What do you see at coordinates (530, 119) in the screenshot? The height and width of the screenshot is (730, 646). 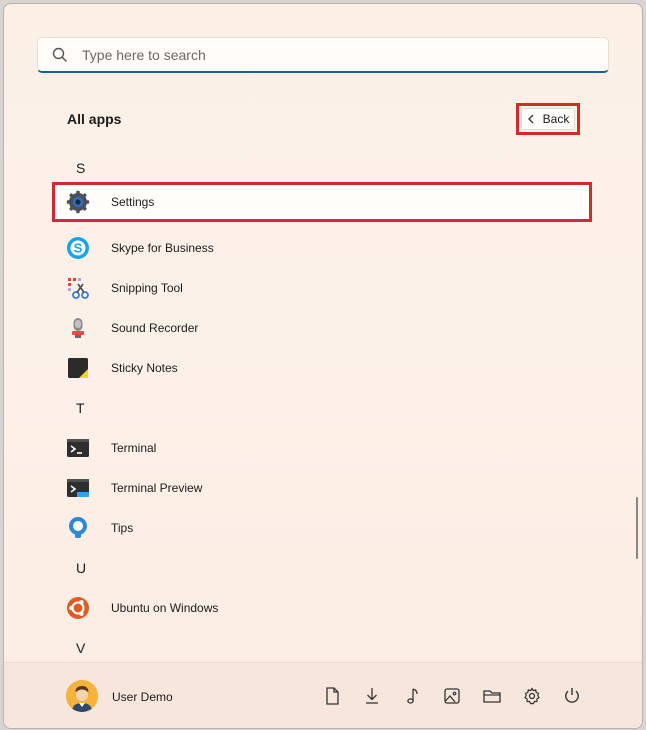 I see `chevron-left-icon` at bounding box center [530, 119].